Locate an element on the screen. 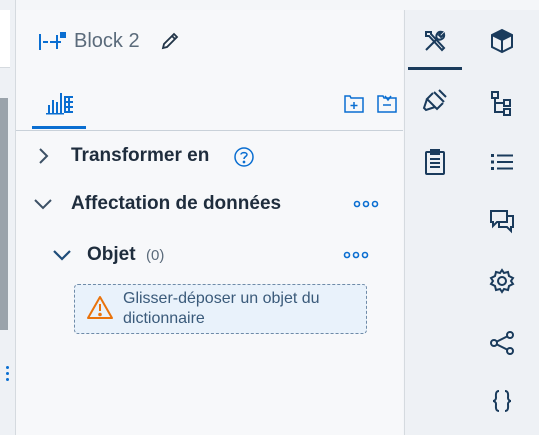 Image resolution: width=539 pixels, height=435 pixels. object-count: (0) is located at coordinates (155, 255).